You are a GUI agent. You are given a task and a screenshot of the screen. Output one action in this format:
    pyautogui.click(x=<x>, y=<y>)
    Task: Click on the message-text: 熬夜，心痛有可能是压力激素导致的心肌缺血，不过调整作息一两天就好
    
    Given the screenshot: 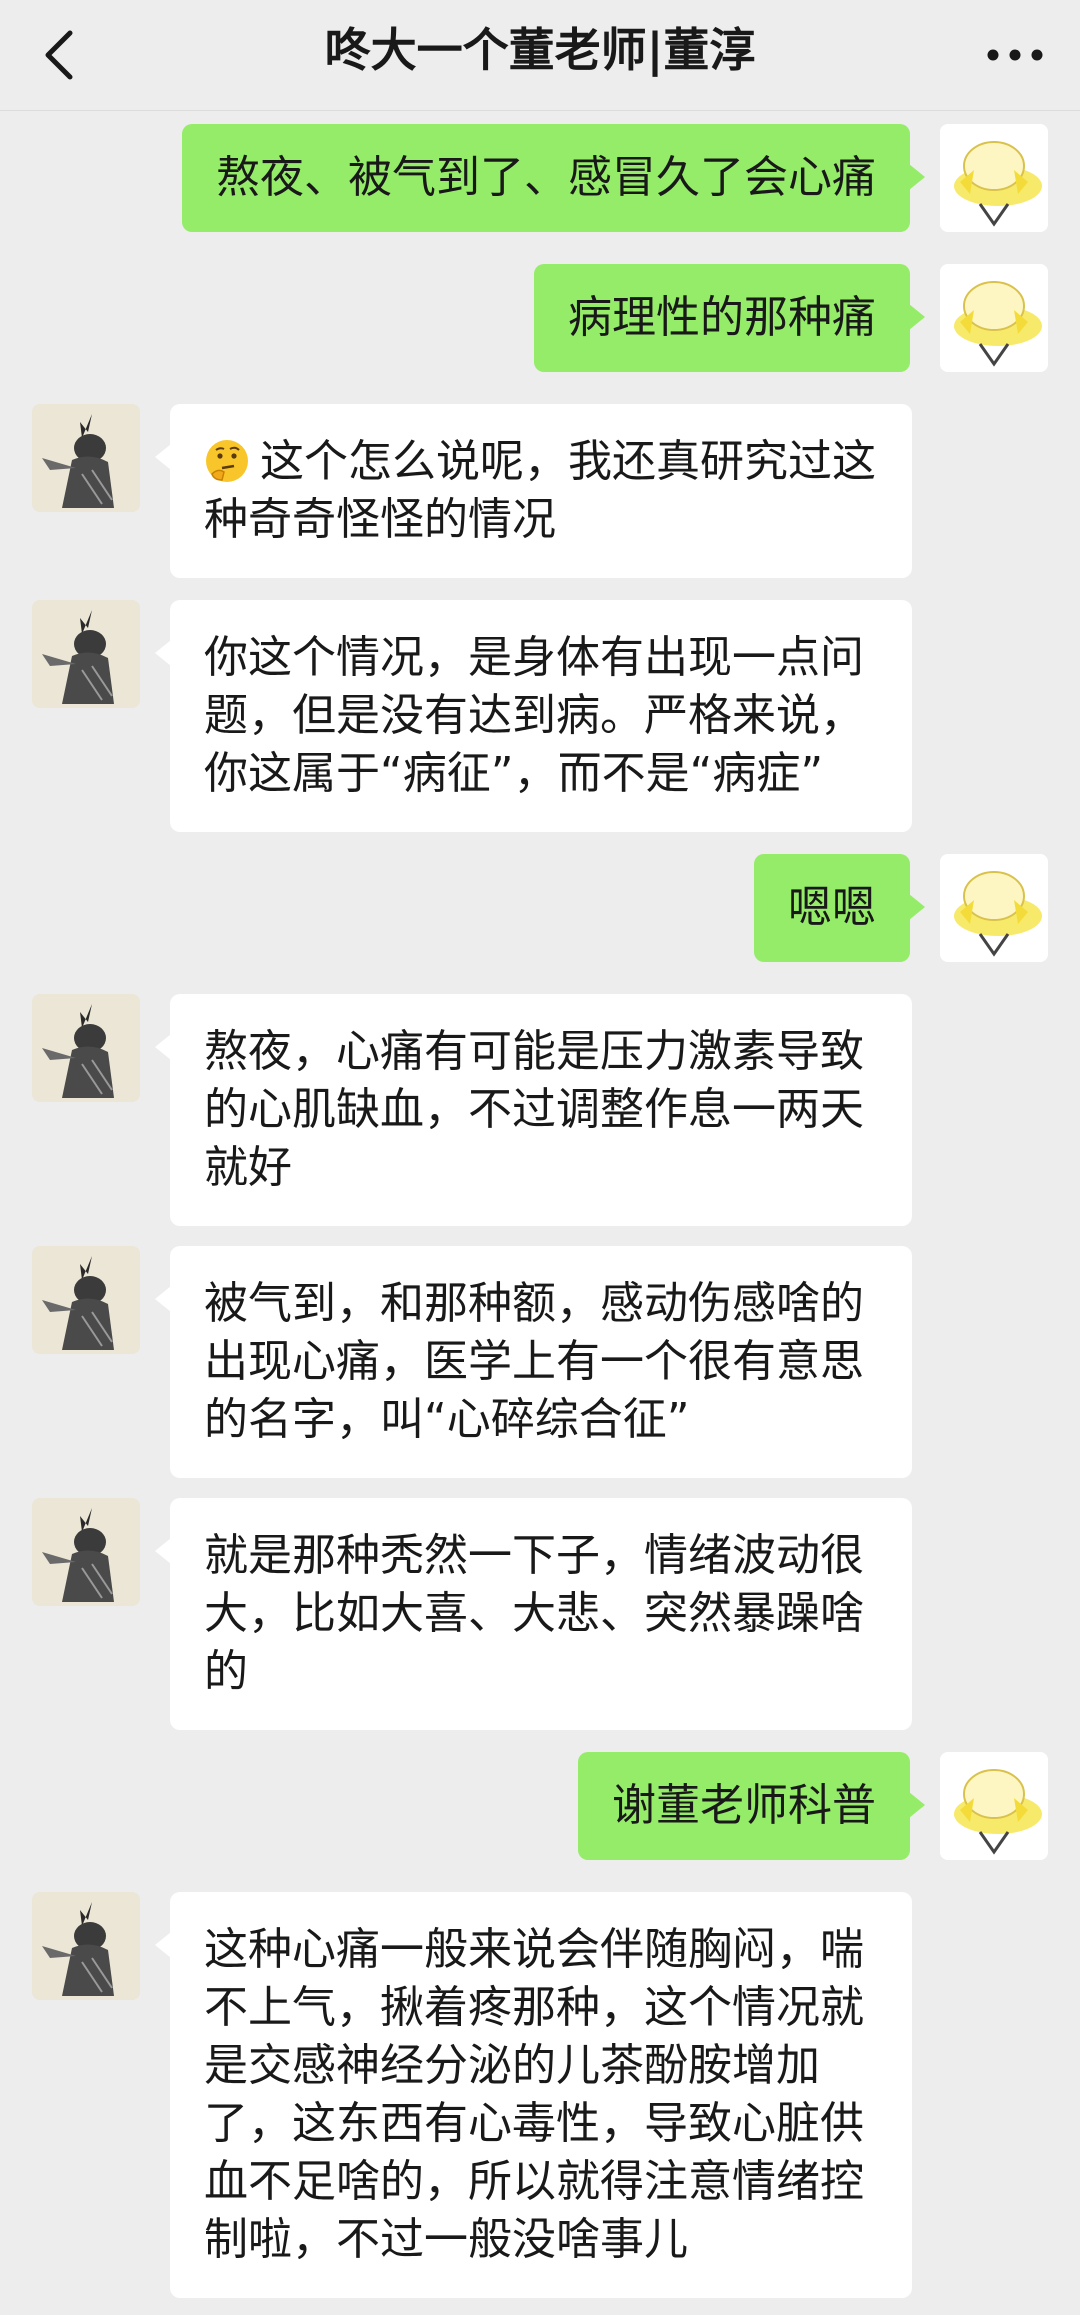 What is the action you would take?
    pyautogui.click(x=534, y=1109)
    